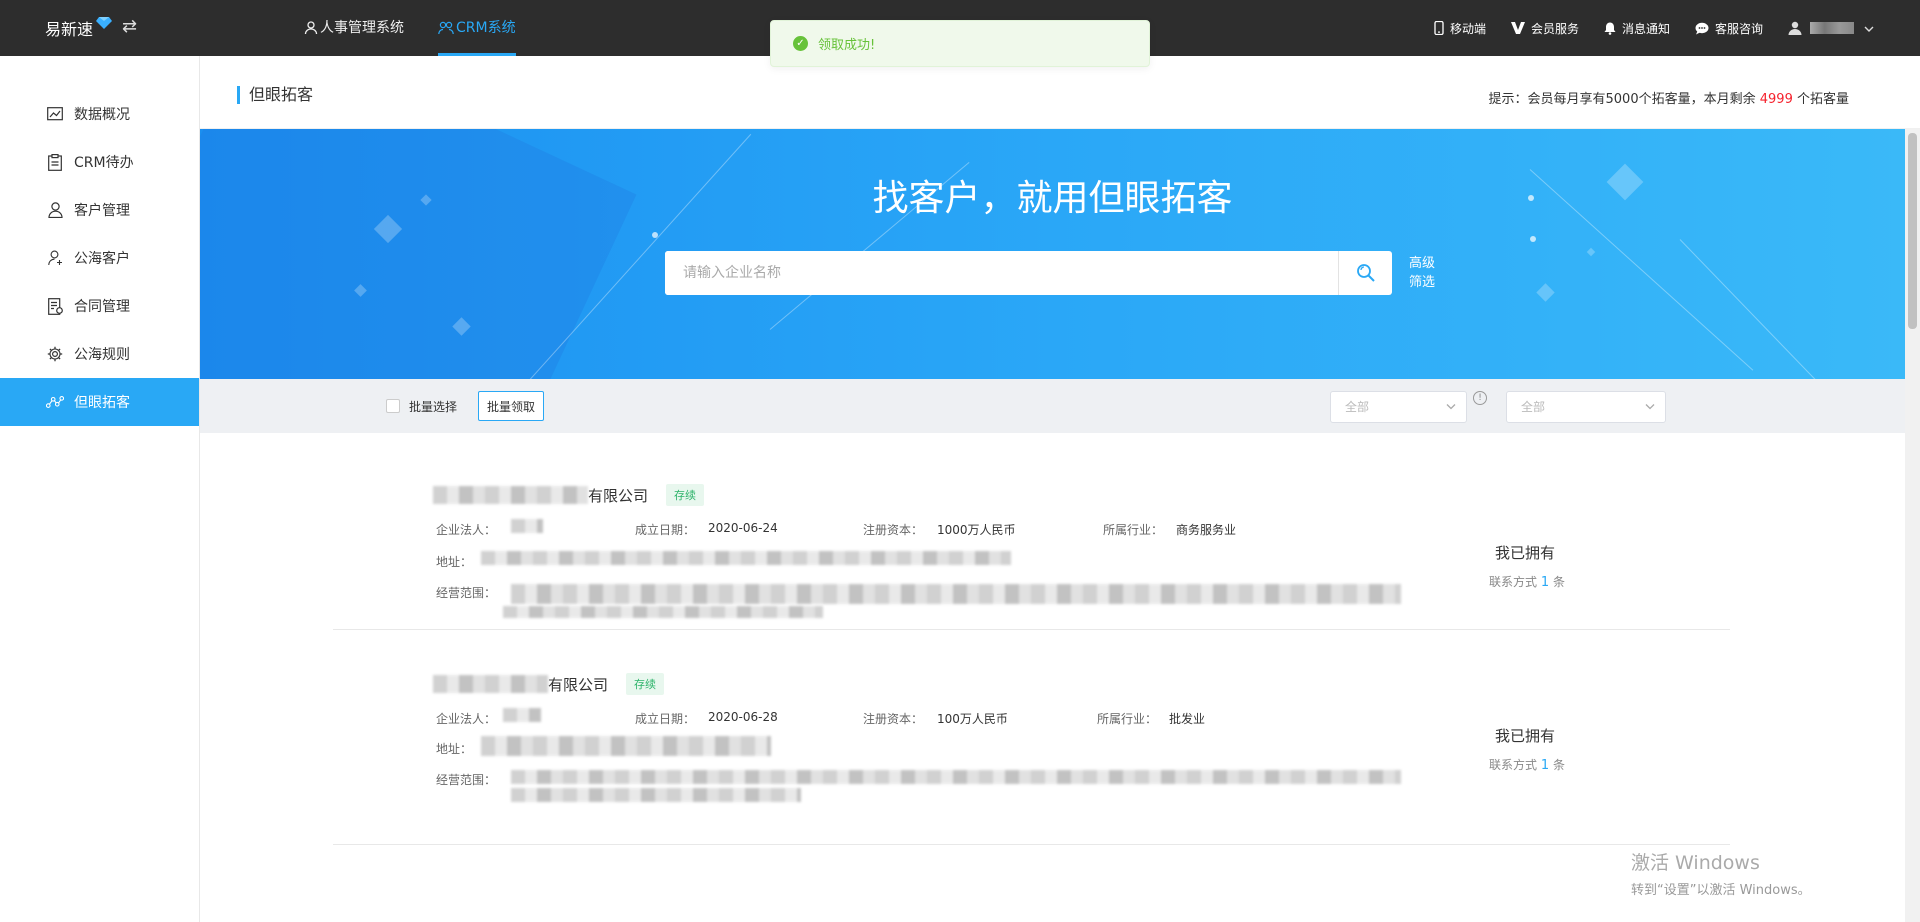  I want to click on nav-hr-system: 人事管理系统, so click(354, 28).